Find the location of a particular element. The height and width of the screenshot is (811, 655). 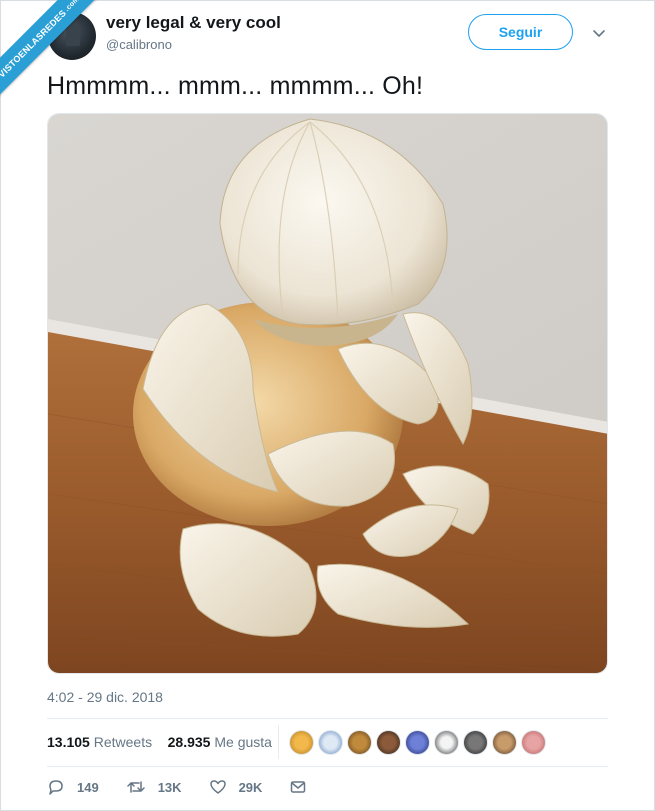

like-button: 29K is located at coordinates (236, 787).